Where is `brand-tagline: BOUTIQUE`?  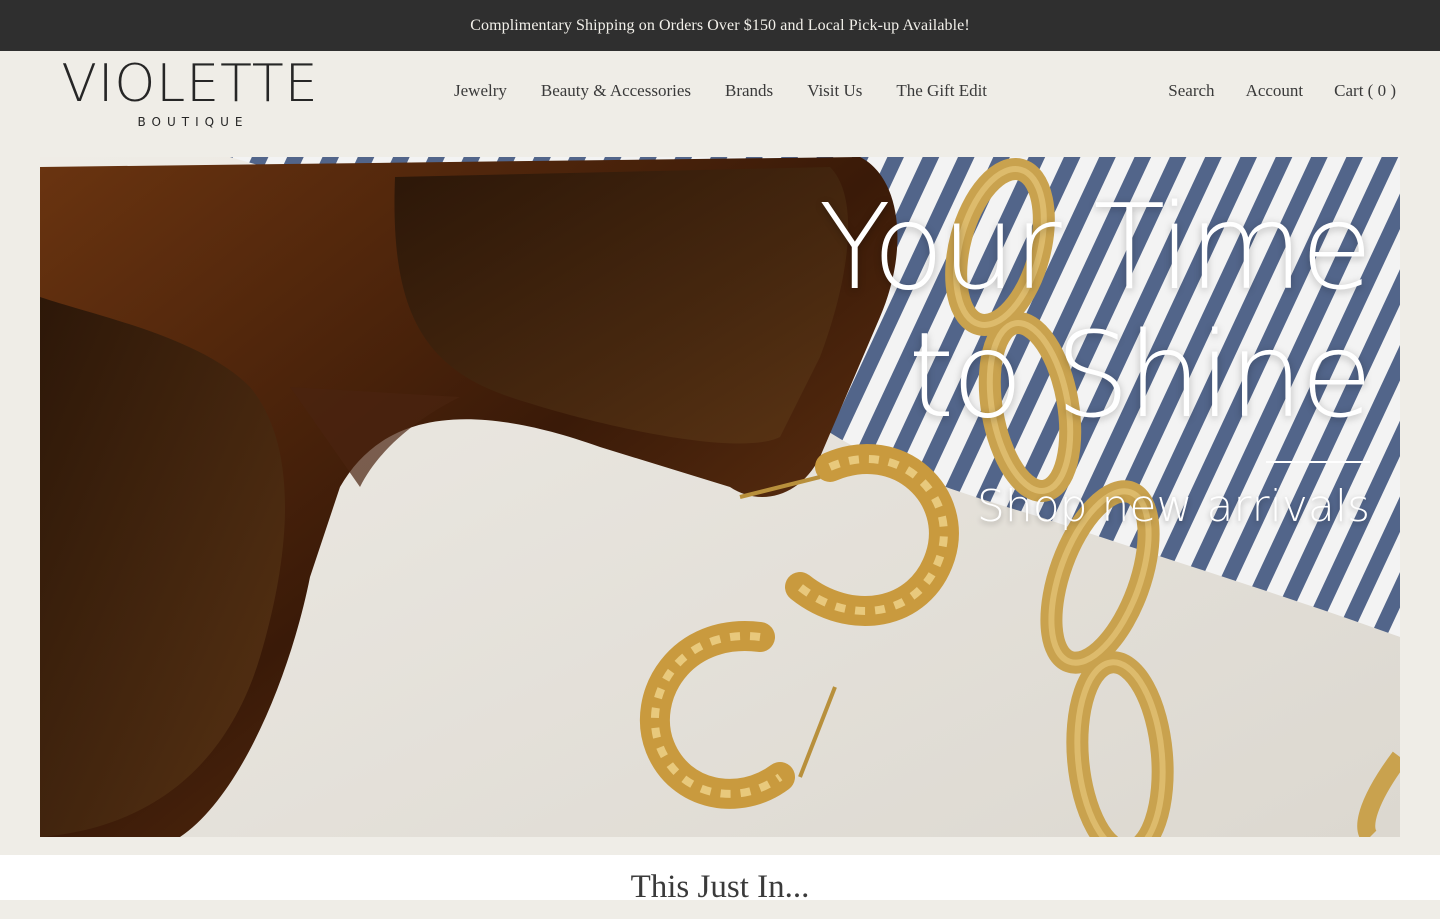
brand-tagline: BOUTIQUE is located at coordinates (193, 122).